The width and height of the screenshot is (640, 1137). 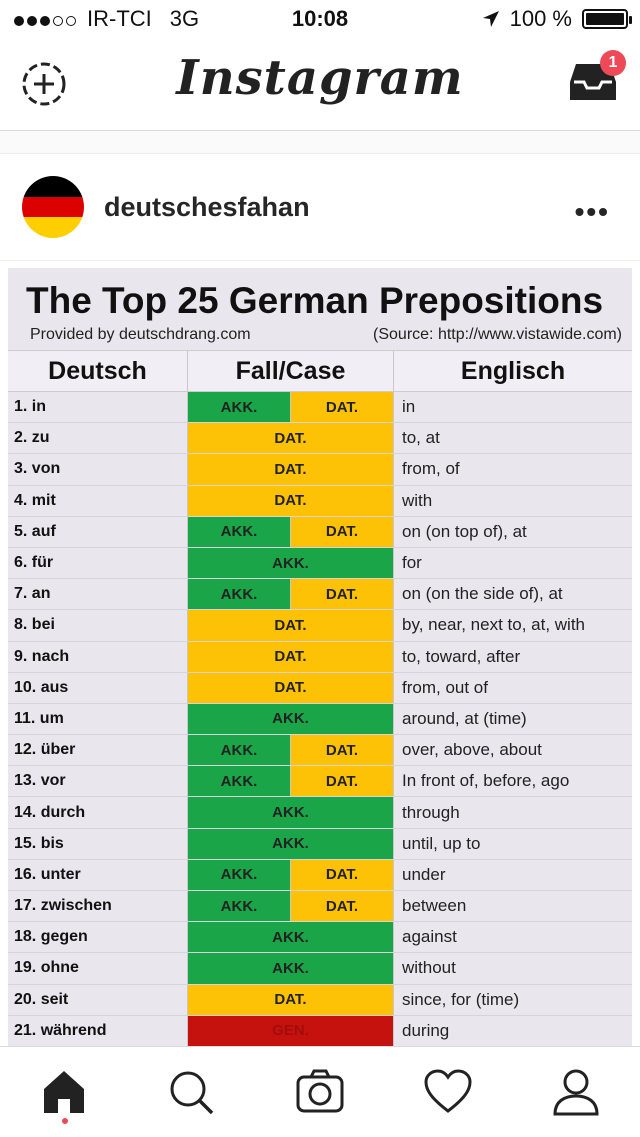 What do you see at coordinates (98, 999) in the screenshot?
I see `preposition-de: 20. seit` at bounding box center [98, 999].